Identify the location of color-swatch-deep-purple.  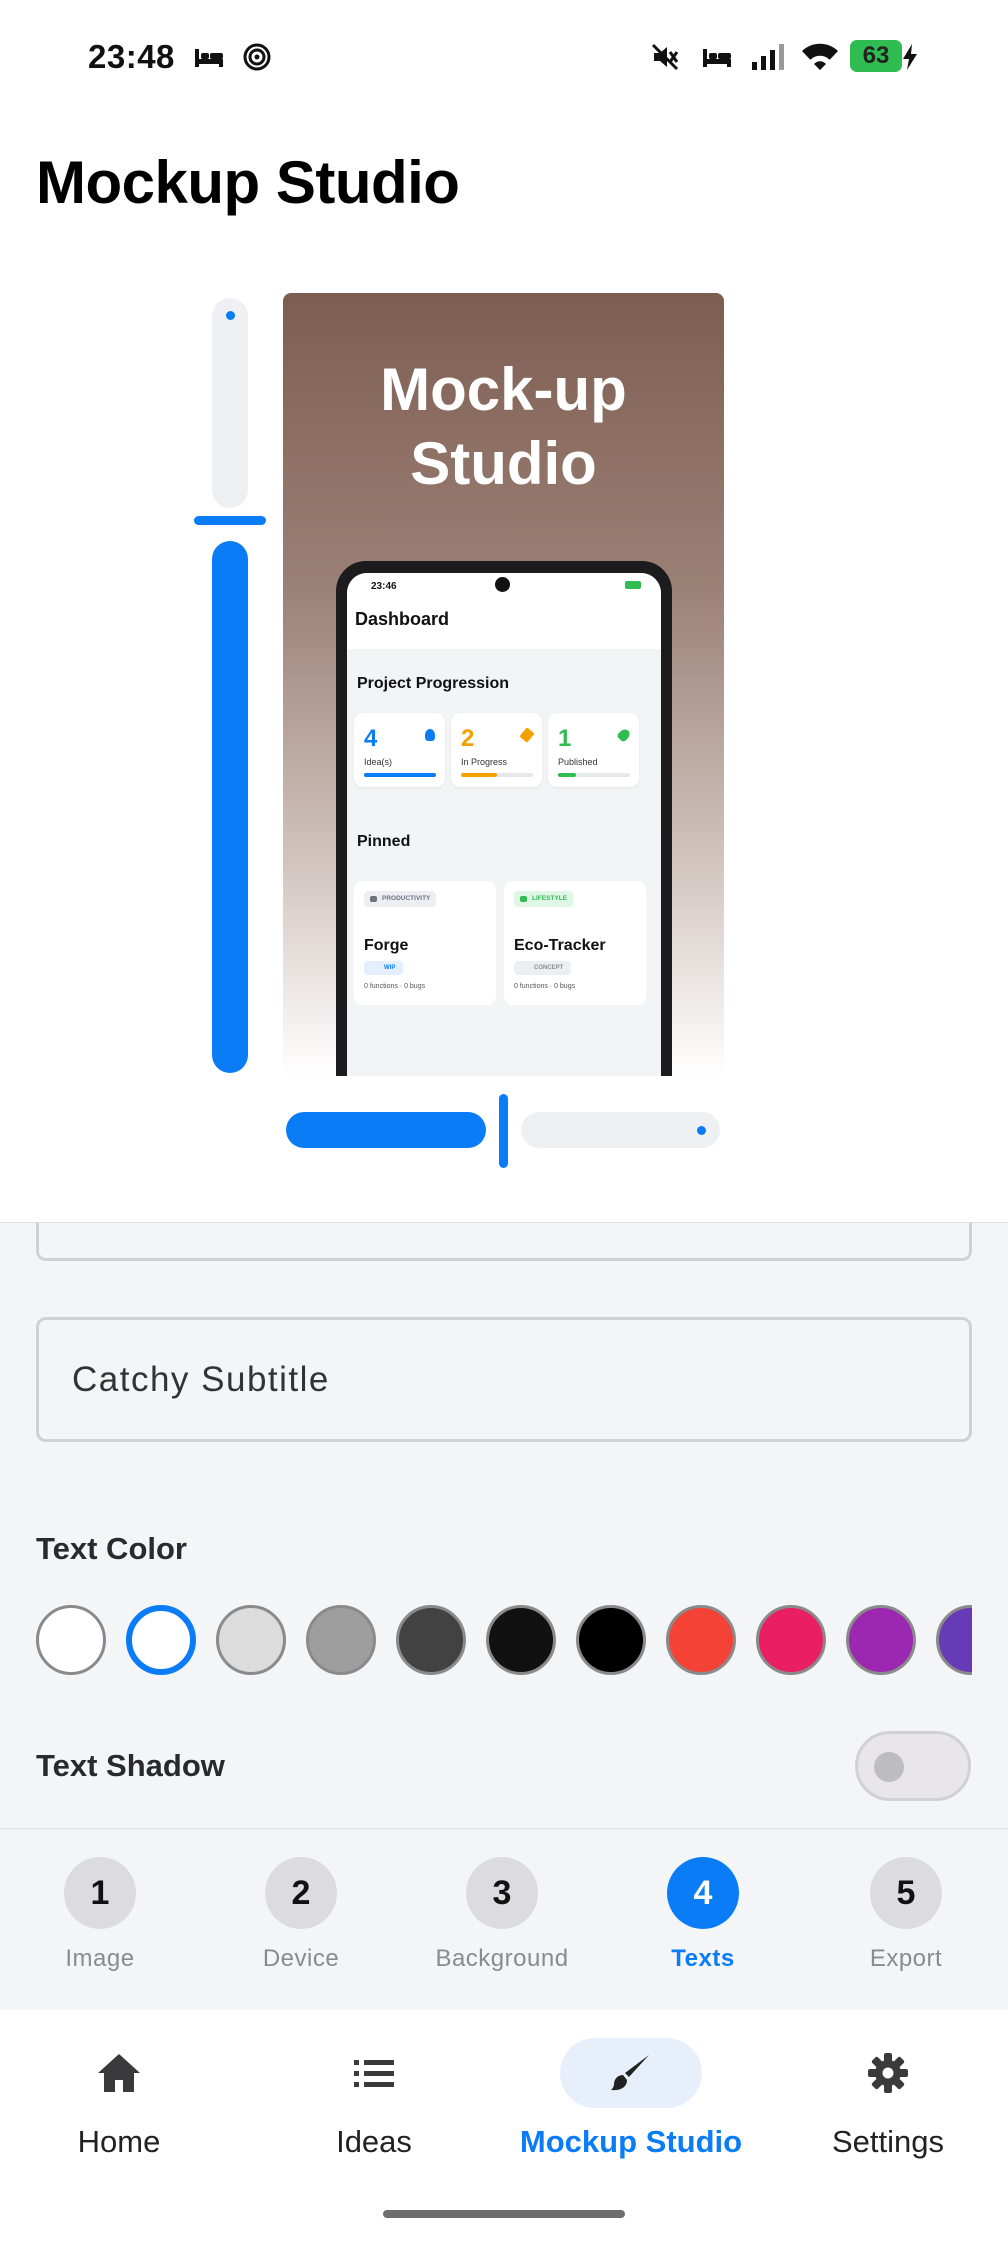
(954, 1640).